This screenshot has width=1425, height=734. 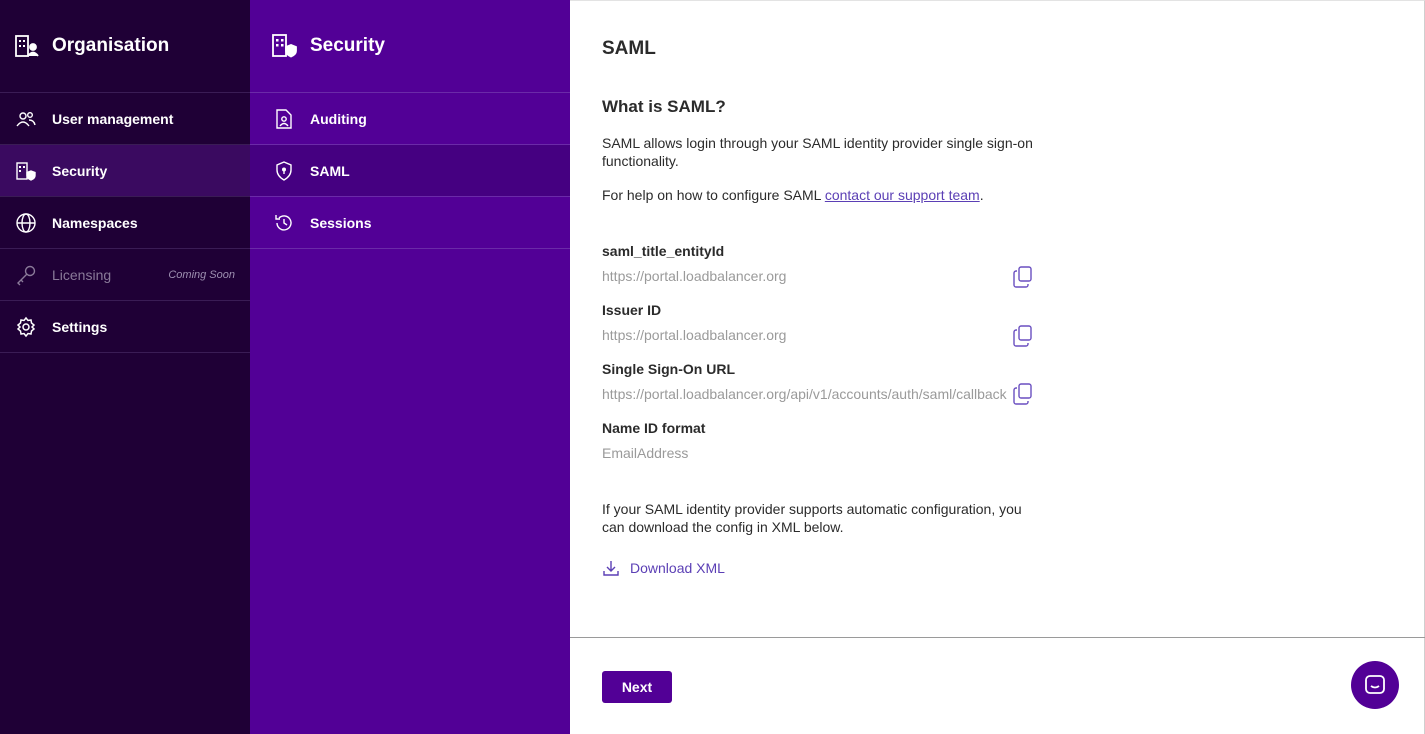 What do you see at coordinates (26, 327) in the screenshot?
I see `gear-icon` at bounding box center [26, 327].